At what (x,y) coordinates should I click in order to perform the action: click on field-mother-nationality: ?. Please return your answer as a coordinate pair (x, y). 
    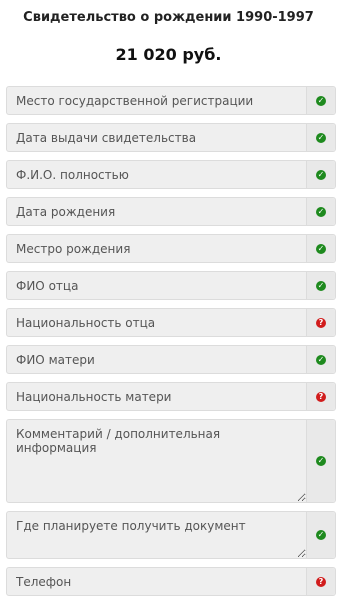
    Looking at the image, I should click on (171, 396).